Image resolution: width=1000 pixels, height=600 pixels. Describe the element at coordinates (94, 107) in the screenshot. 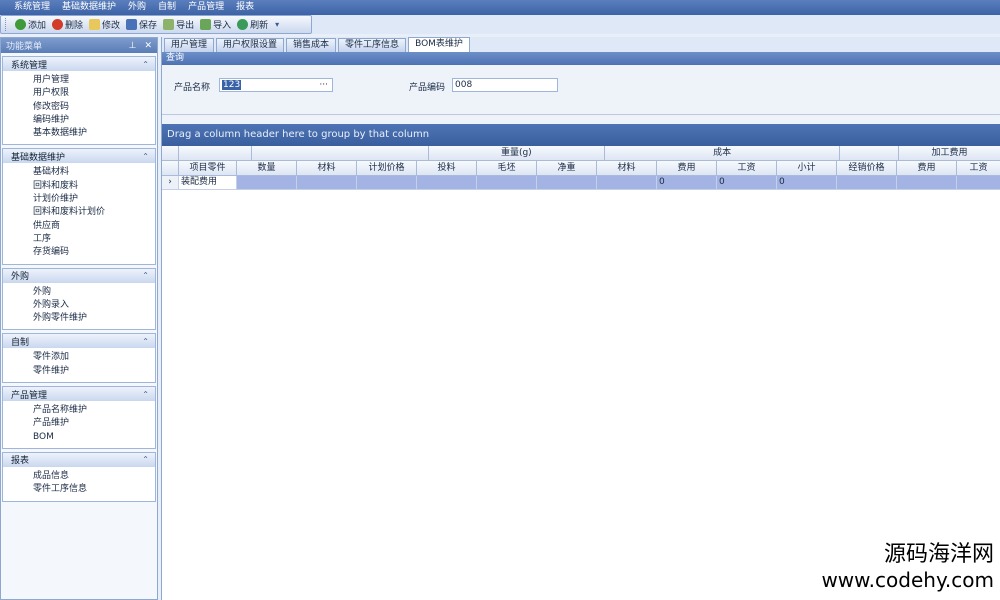

I see `menu-item-link: 修改密码` at that location.